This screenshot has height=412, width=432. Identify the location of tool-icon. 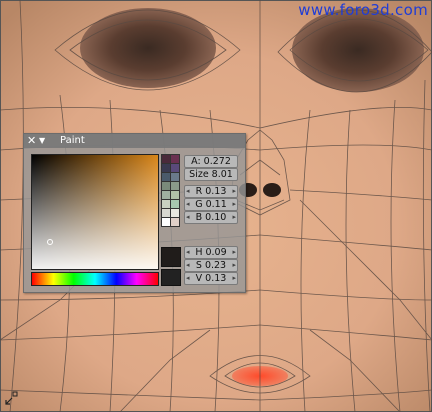
(12, 398).